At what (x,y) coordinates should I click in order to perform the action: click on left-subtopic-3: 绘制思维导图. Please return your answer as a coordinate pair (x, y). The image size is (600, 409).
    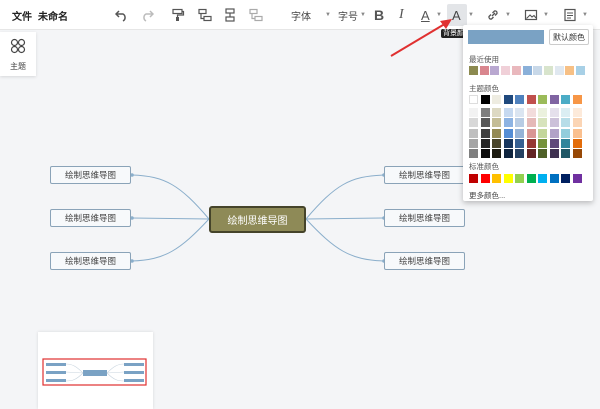
    Looking at the image, I should click on (90, 261).